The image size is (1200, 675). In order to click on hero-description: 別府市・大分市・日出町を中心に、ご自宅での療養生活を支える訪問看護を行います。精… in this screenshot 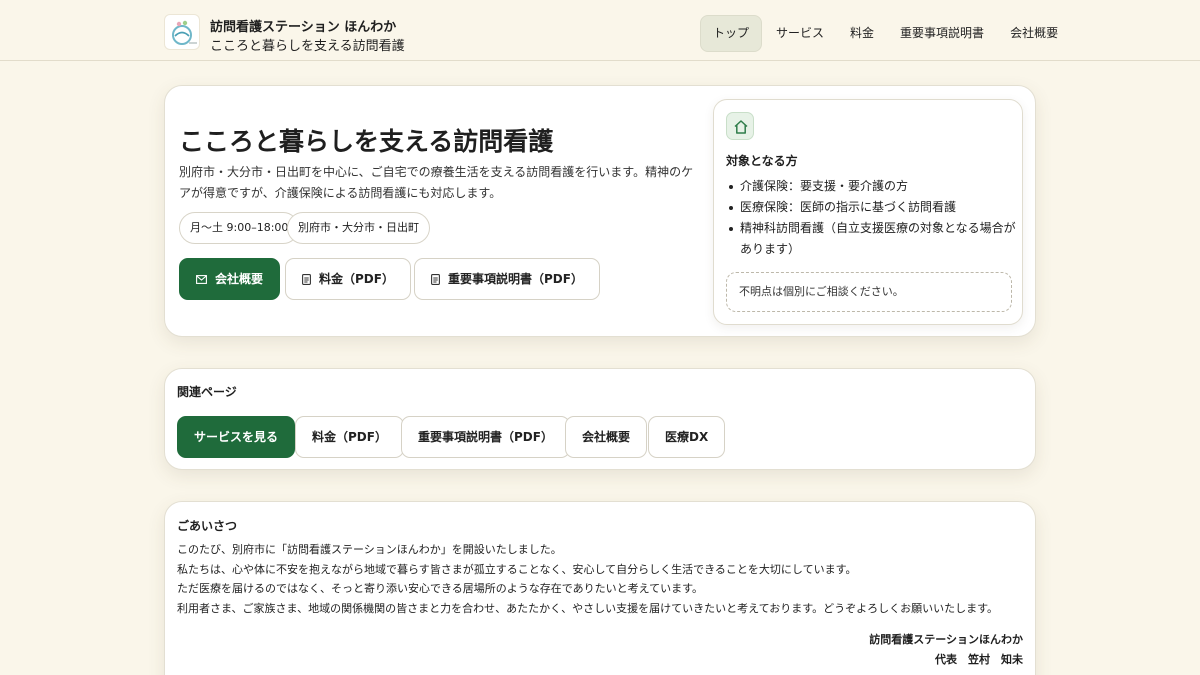, I will do `click(436, 182)`.